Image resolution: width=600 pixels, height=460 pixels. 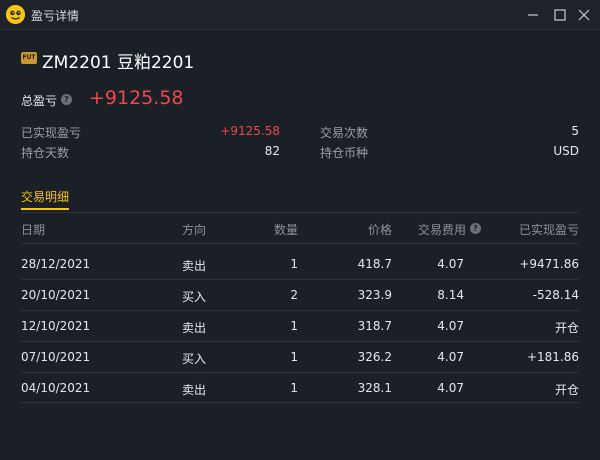 I want to click on cell-realized-pnl: -528.14, so click(x=555, y=295).